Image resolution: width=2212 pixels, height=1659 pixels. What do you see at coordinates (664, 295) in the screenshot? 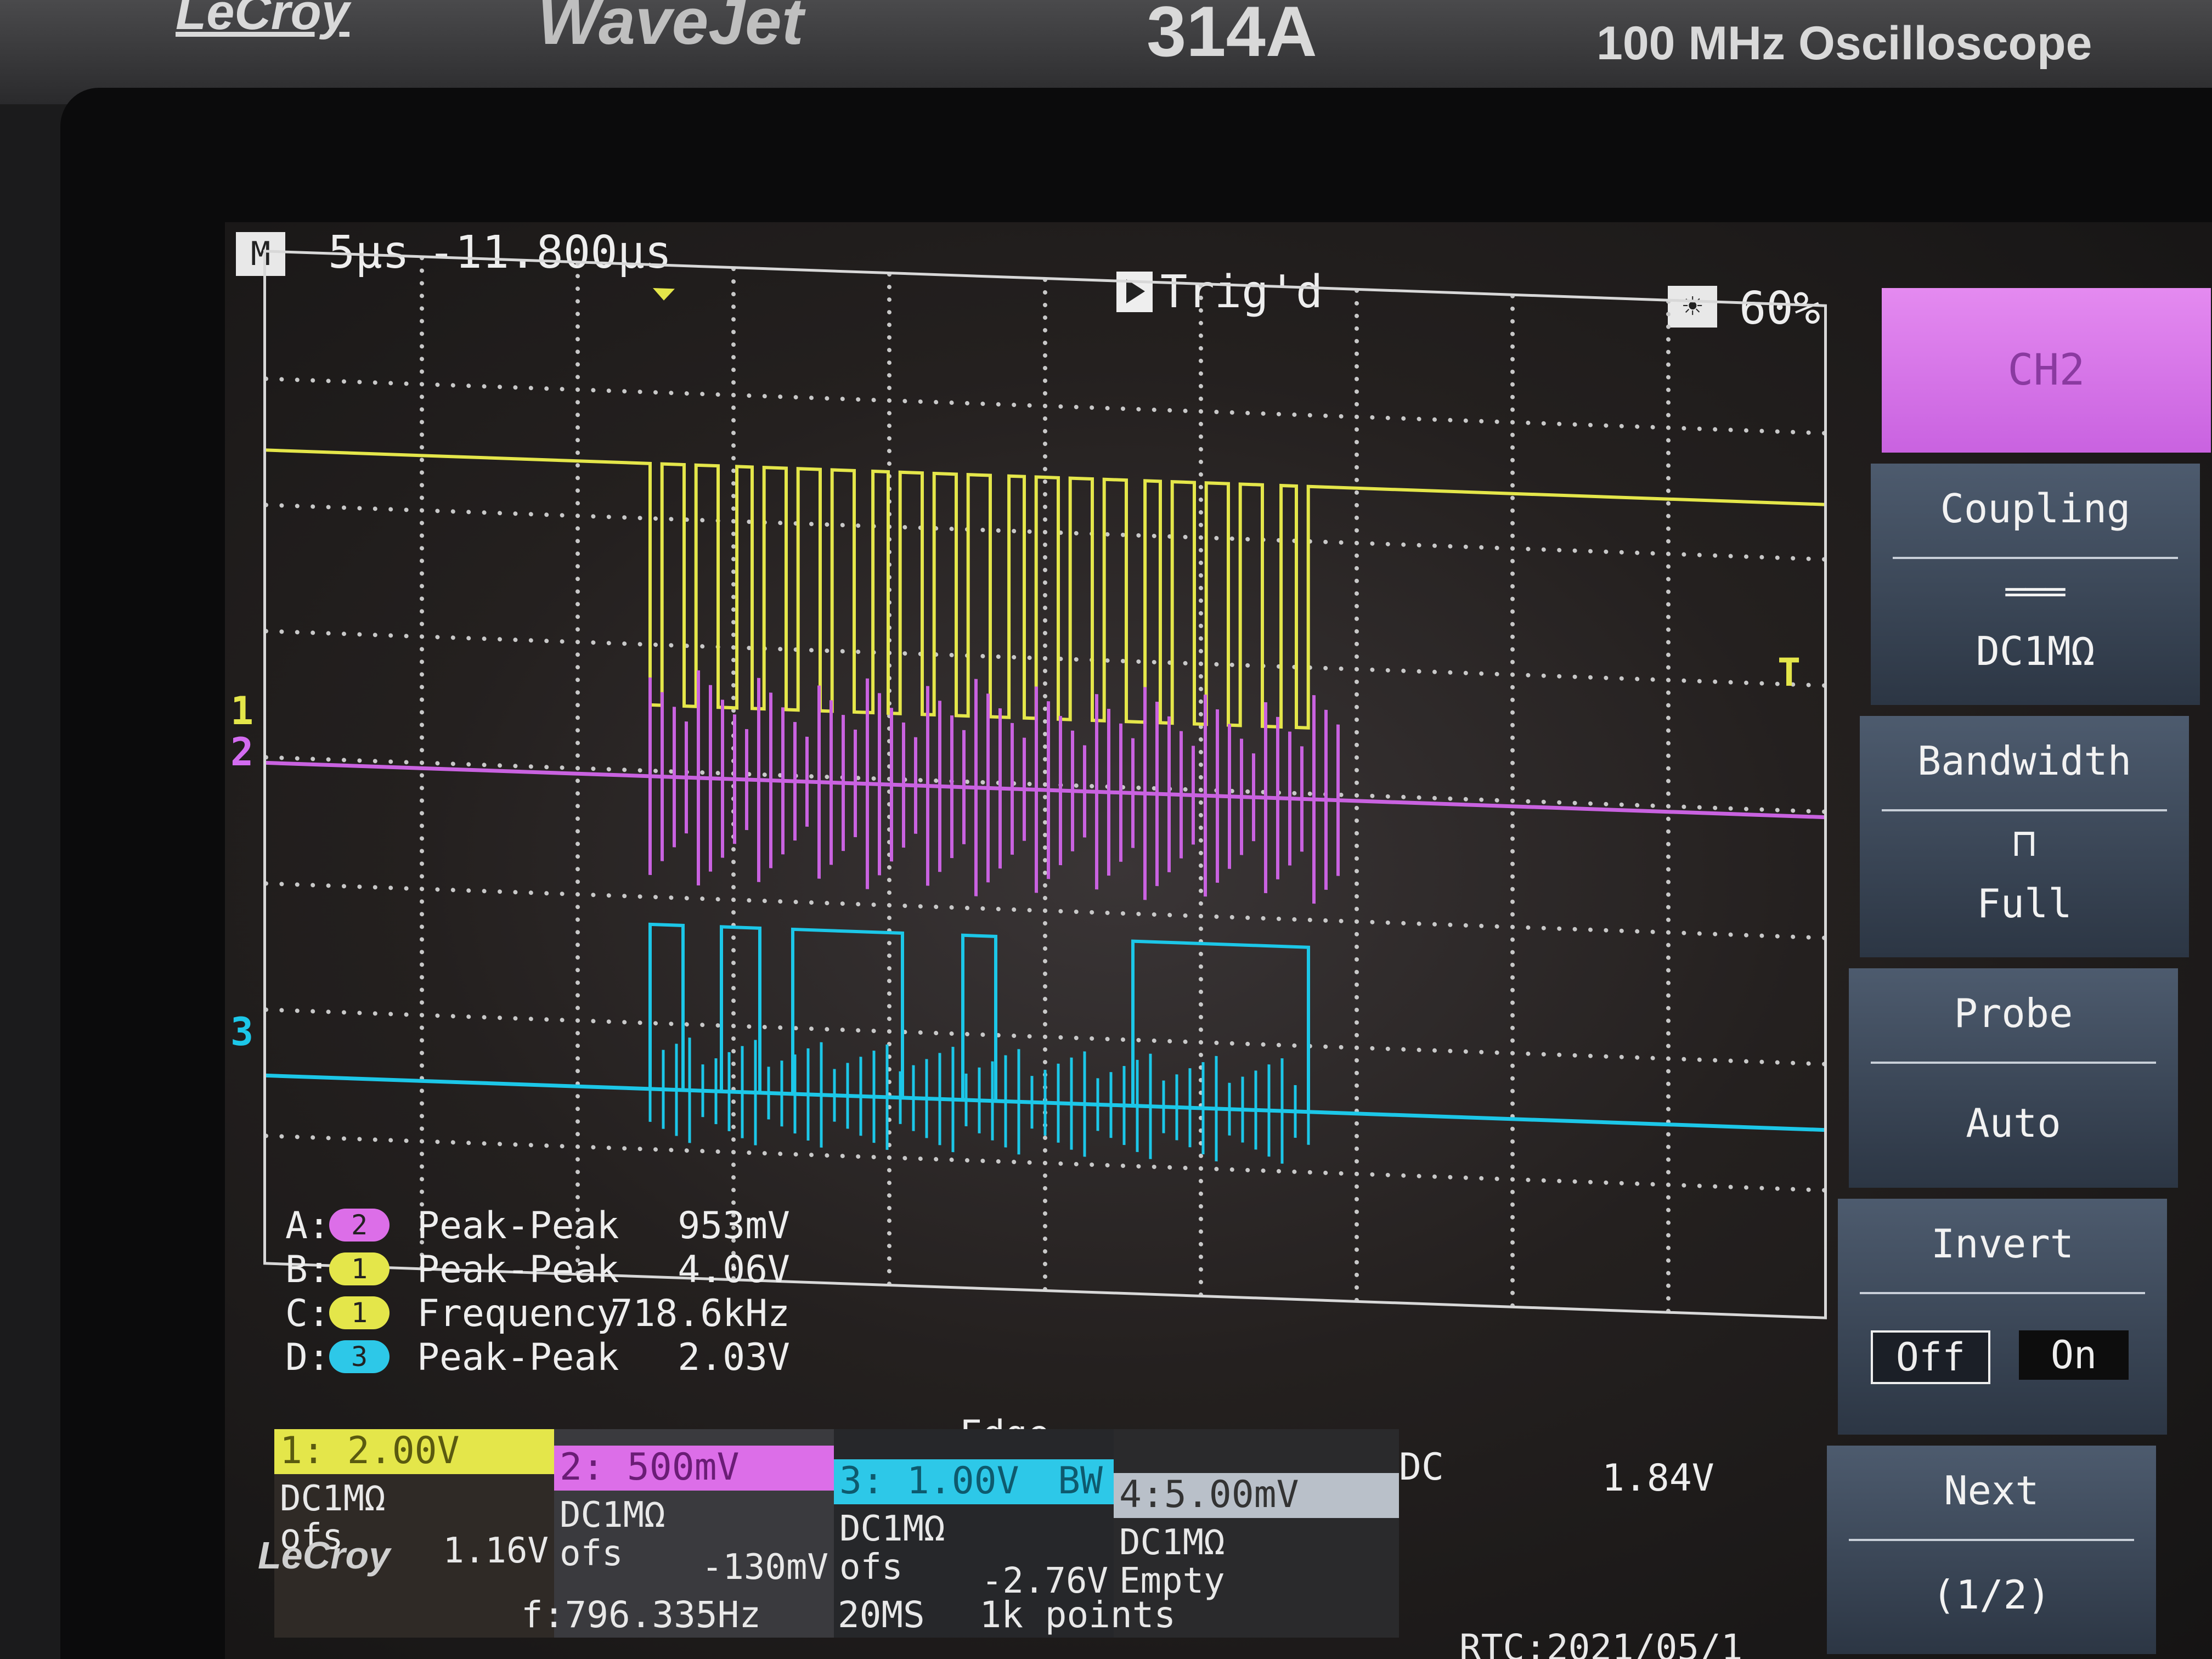
I see `trigger-position-marker` at bounding box center [664, 295].